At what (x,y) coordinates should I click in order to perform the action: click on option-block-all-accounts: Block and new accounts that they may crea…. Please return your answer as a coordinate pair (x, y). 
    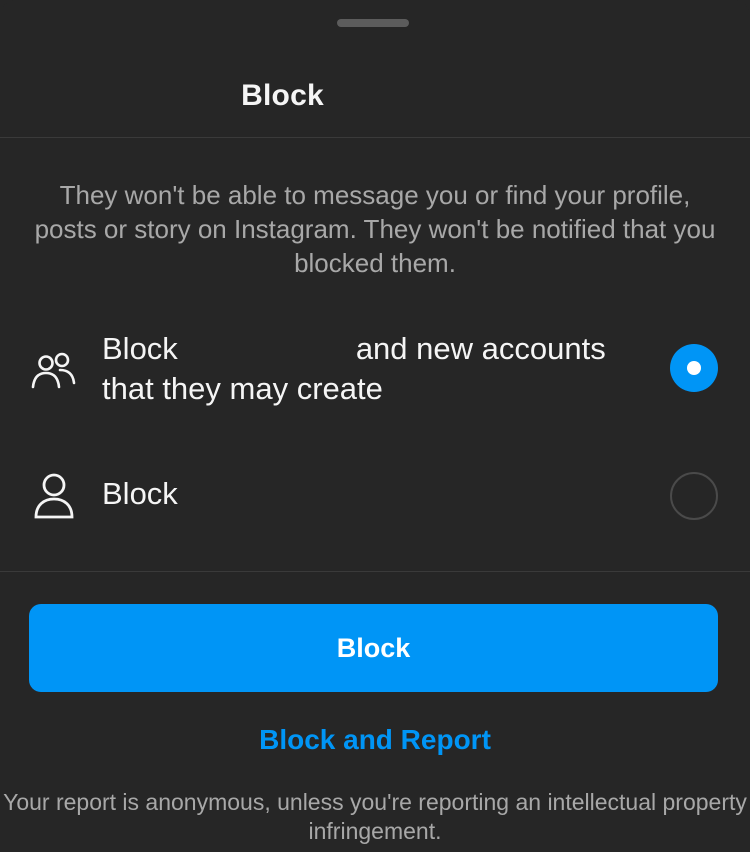
    Looking at the image, I should click on (375, 372).